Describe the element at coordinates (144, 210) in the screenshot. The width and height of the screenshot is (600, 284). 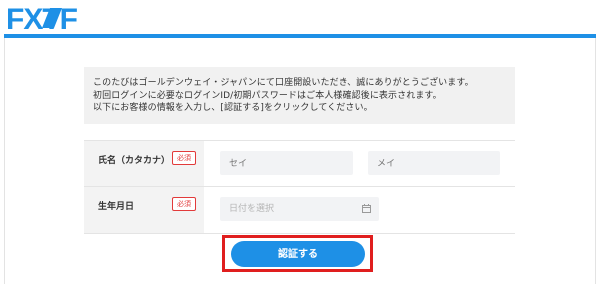
I see `birthdate-label-cell: 生年月日 必須` at that location.